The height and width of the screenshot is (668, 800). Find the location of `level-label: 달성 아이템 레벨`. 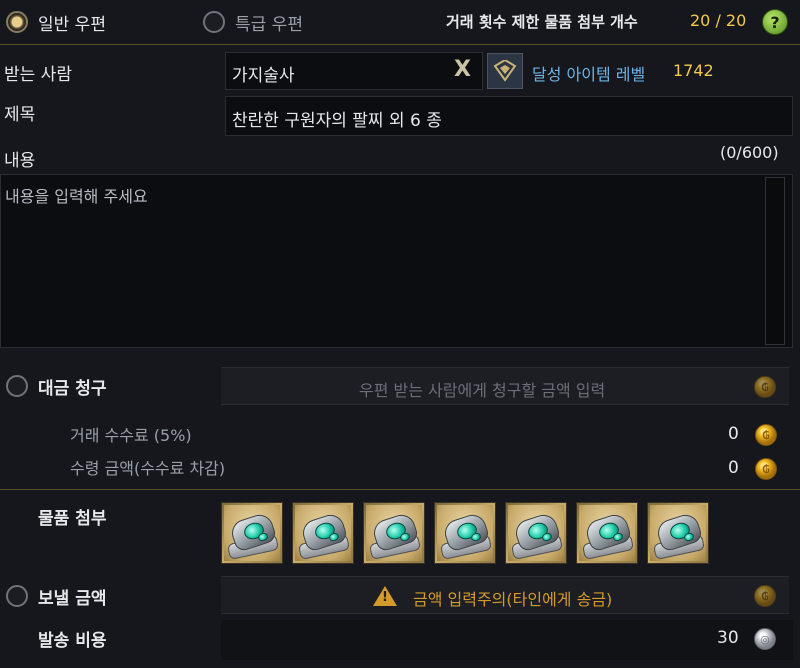

level-label: 달성 아이템 레벨 is located at coordinates (589, 74).